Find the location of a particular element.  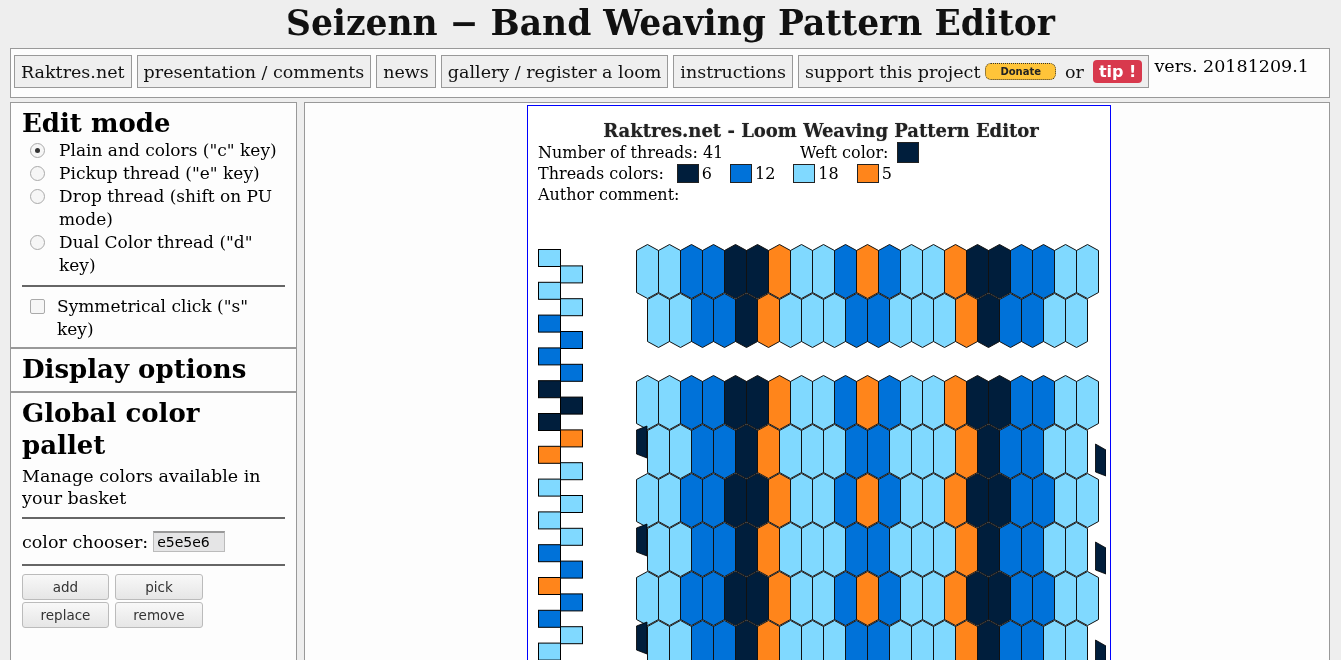

color-count: 5 is located at coordinates (886, 173).